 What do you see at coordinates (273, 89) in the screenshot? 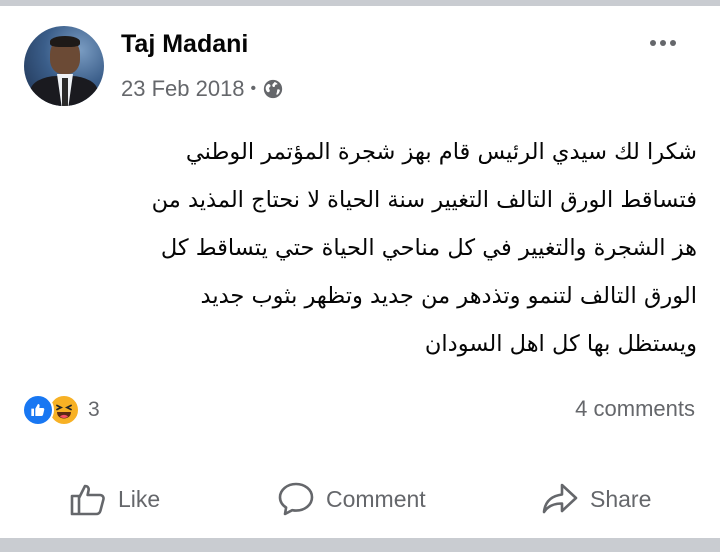
I see `globe-icon` at bounding box center [273, 89].